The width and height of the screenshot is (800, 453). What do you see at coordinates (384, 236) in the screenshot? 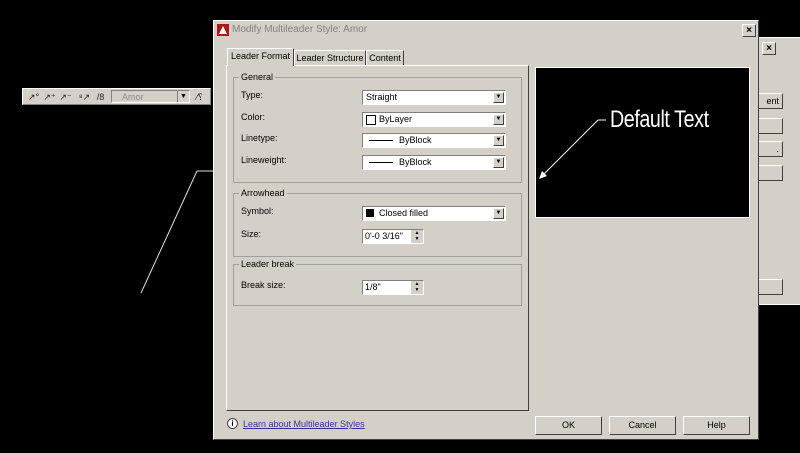
I see `size-value: 0'-0 3/16"` at bounding box center [384, 236].